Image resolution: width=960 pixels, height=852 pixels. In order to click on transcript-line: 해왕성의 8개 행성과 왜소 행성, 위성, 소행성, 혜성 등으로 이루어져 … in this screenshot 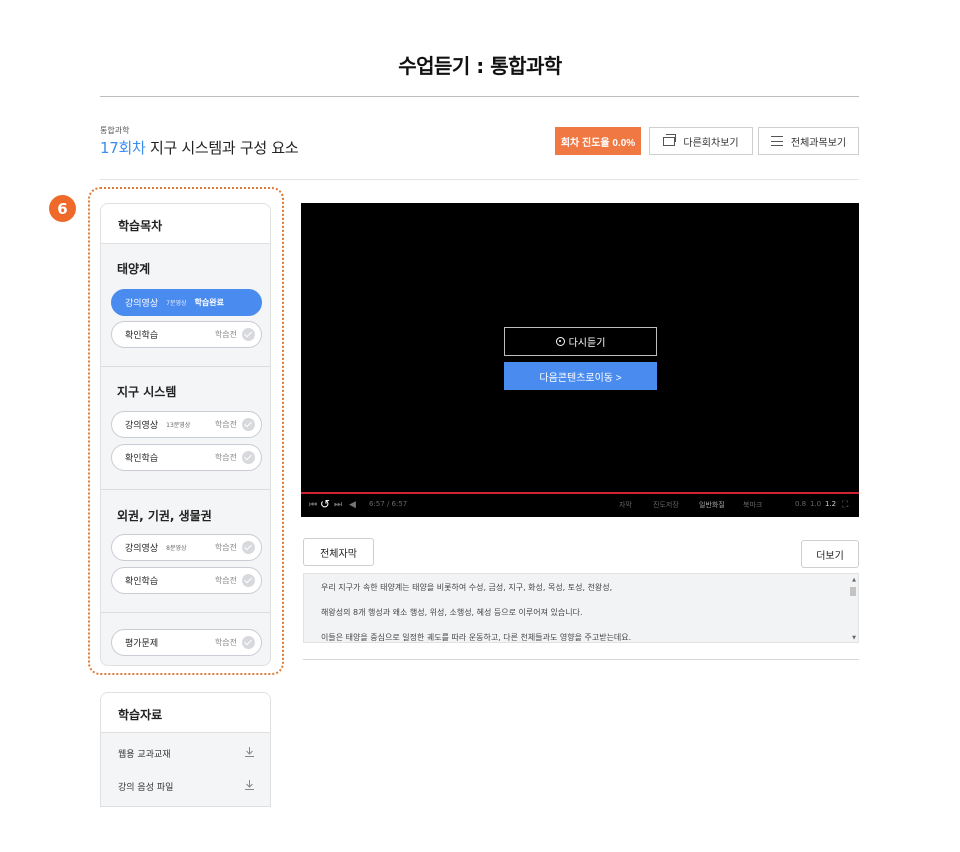, I will do `click(452, 612)`.